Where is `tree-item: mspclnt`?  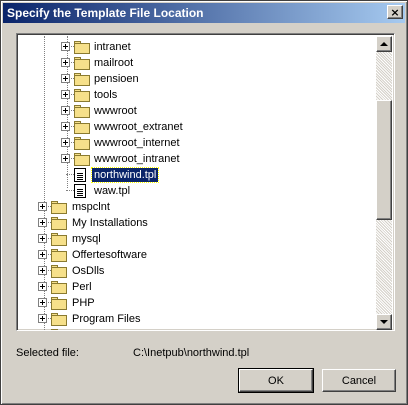
tree-item: mspclnt is located at coordinates (198, 207).